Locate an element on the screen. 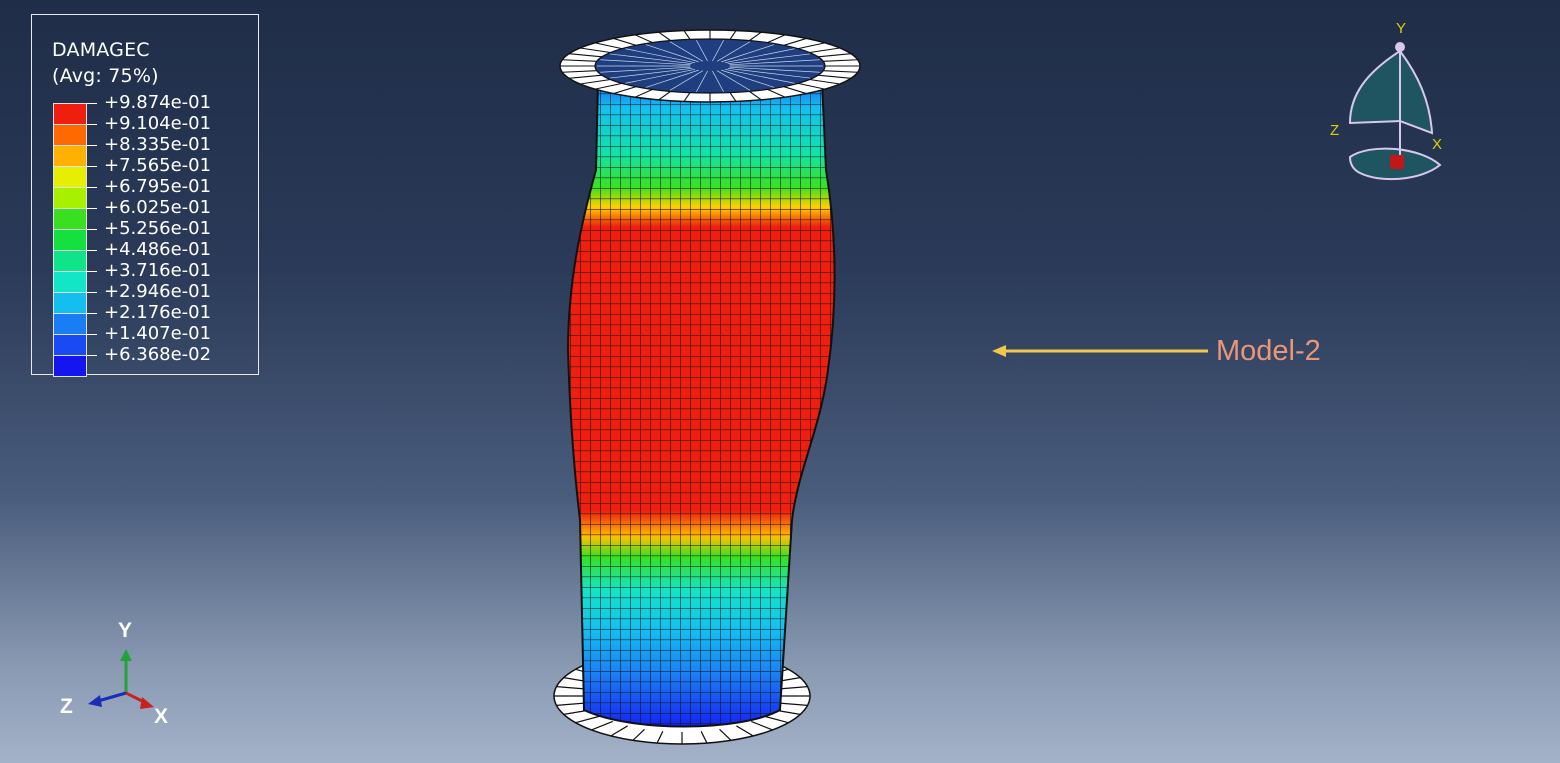 This screenshot has width=1560, height=763. column-body is located at coordinates (701, 403).